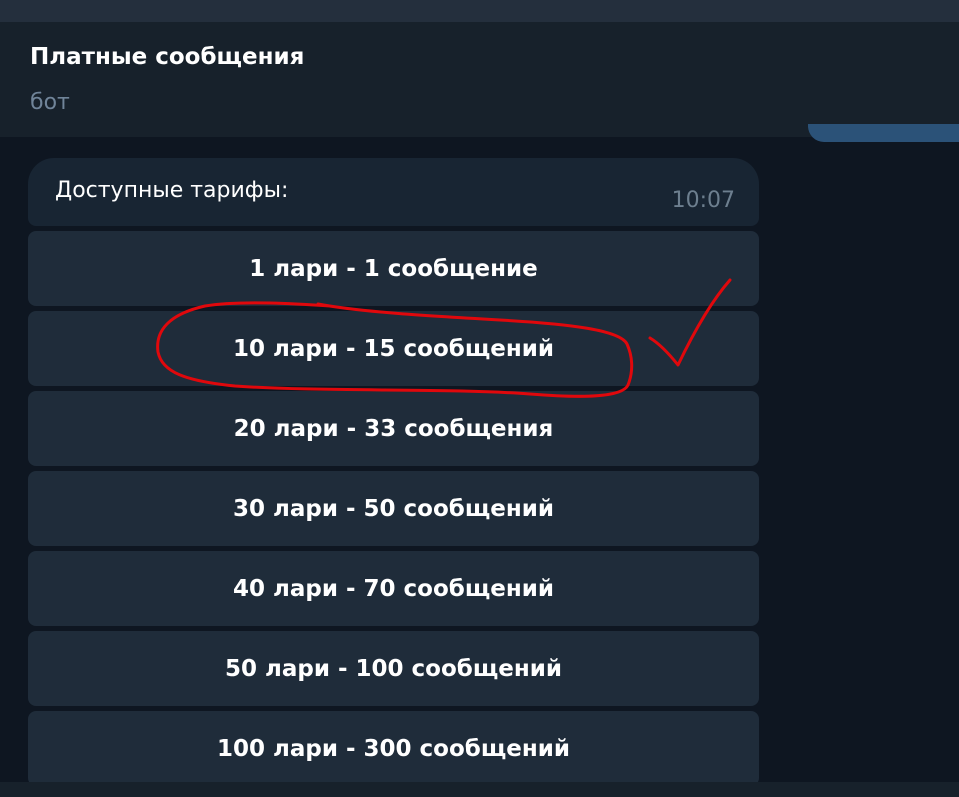 The image size is (959, 797). Describe the element at coordinates (479, 79) in the screenshot. I see `chat-header: Платные сообщения бот` at that location.